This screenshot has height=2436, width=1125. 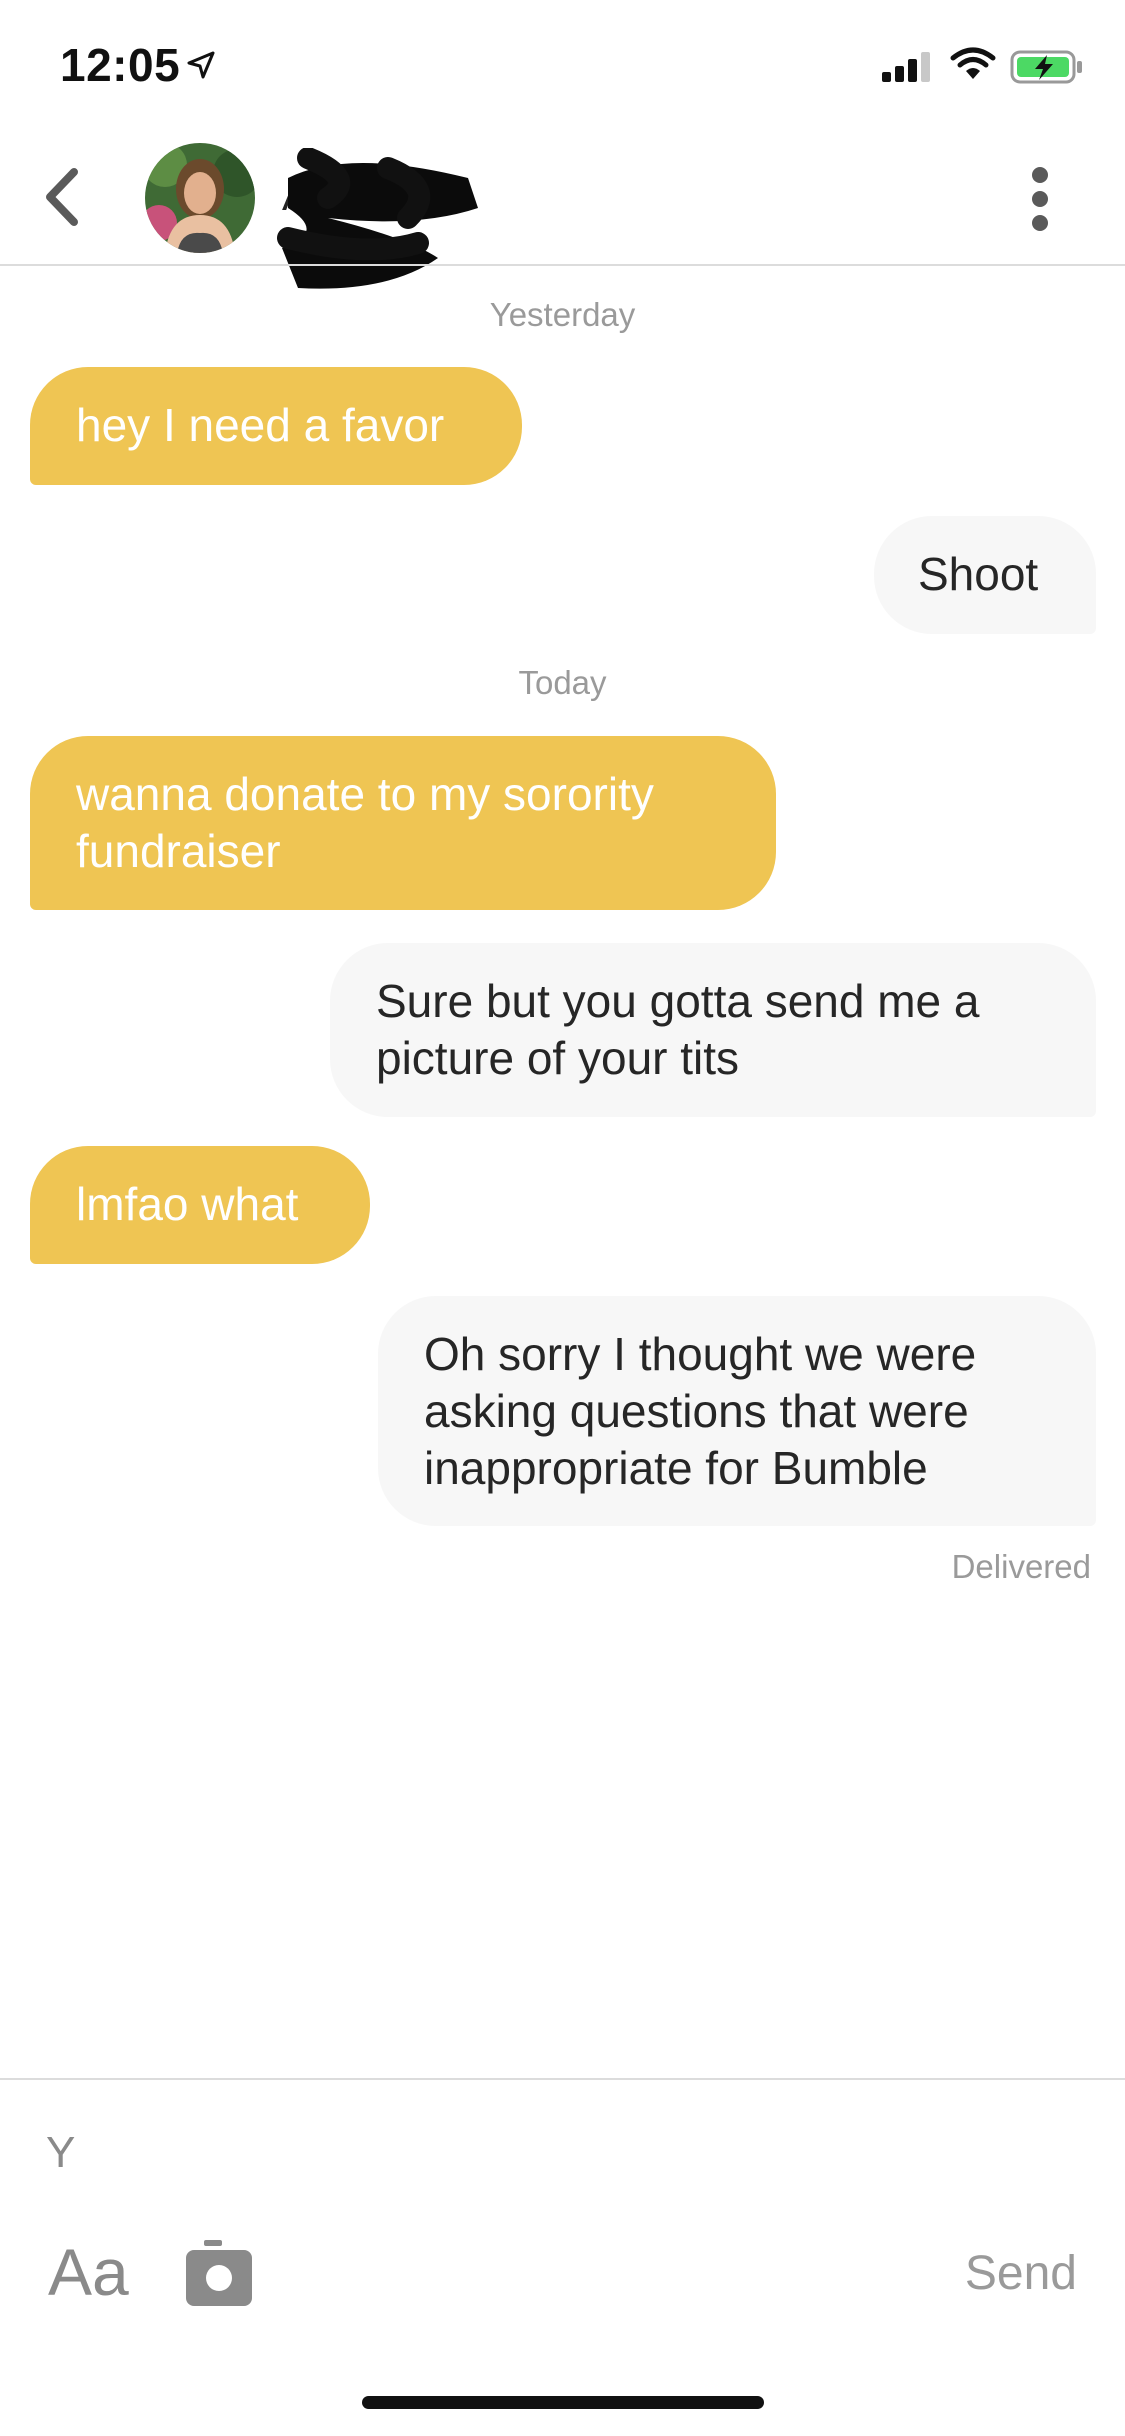 What do you see at coordinates (1021, 2273) in the screenshot?
I see `send-button: Send` at bounding box center [1021, 2273].